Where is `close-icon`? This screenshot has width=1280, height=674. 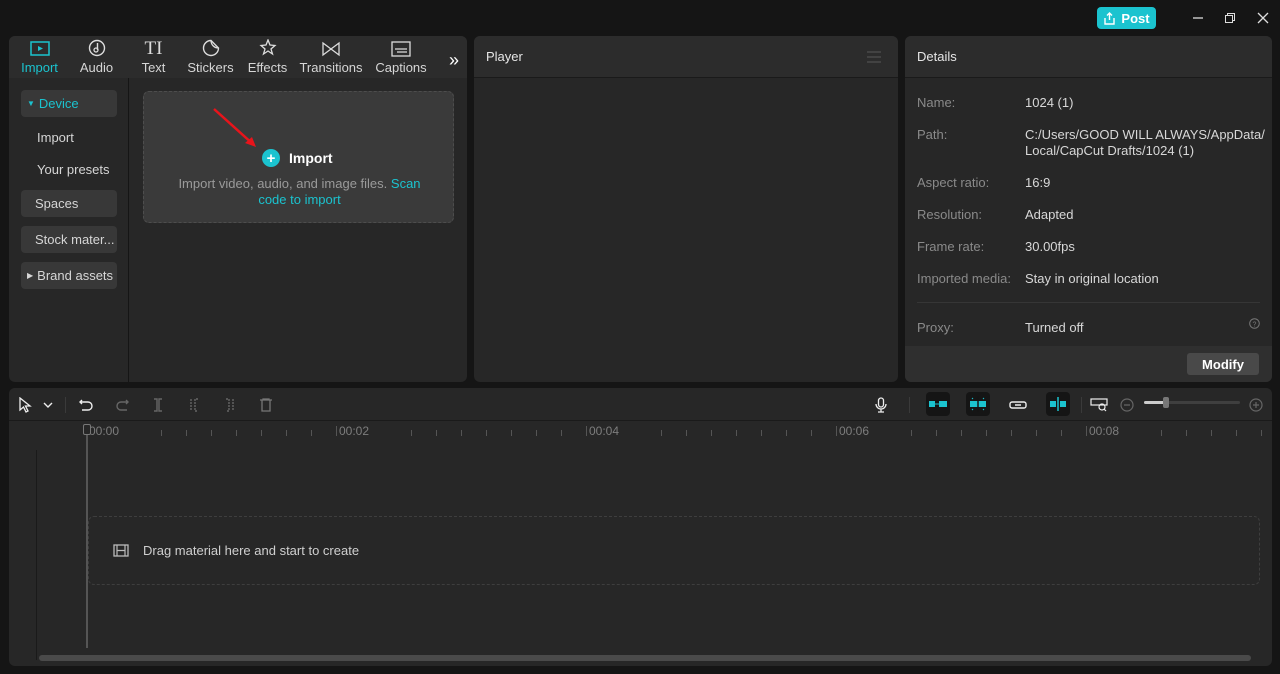 close-icon is located at coordinates (1263, 18).